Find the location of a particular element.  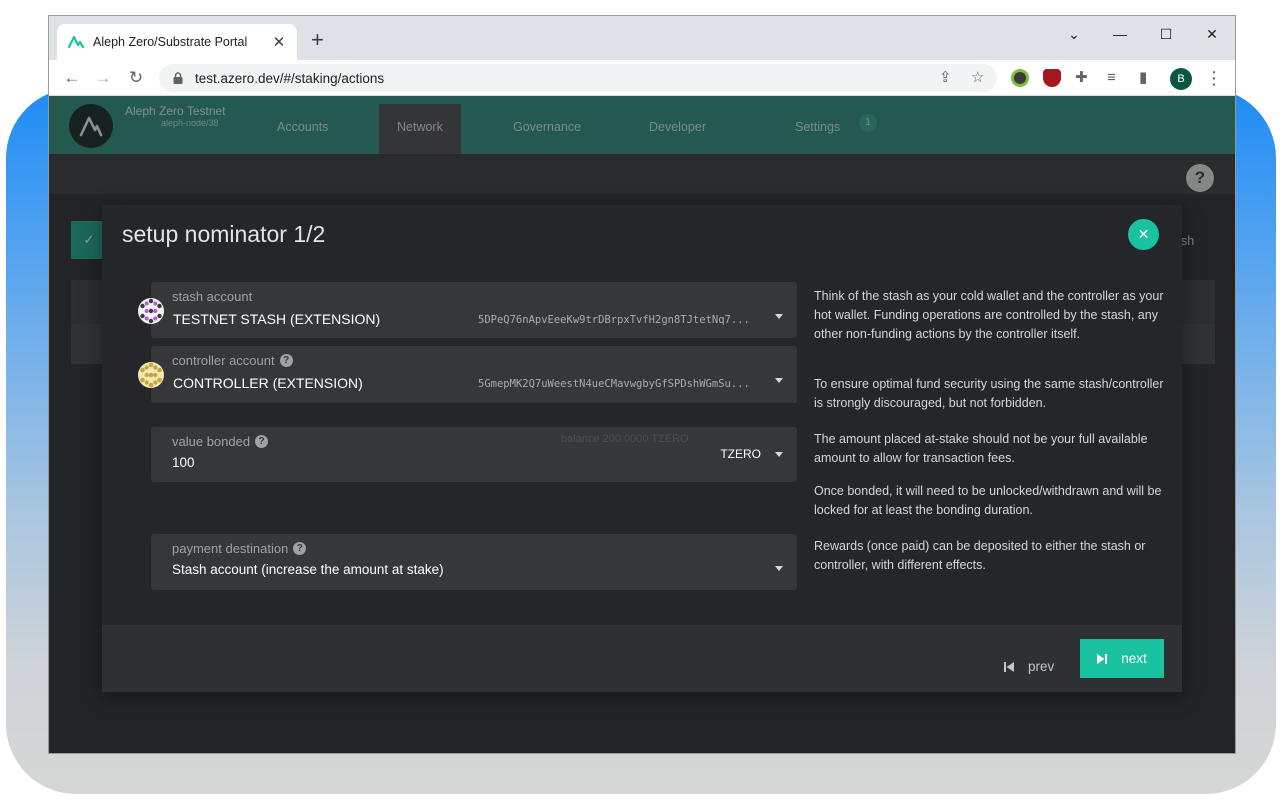

url-text: test.azero.dev/#/staking/actions is located at coordinates (290, 78).